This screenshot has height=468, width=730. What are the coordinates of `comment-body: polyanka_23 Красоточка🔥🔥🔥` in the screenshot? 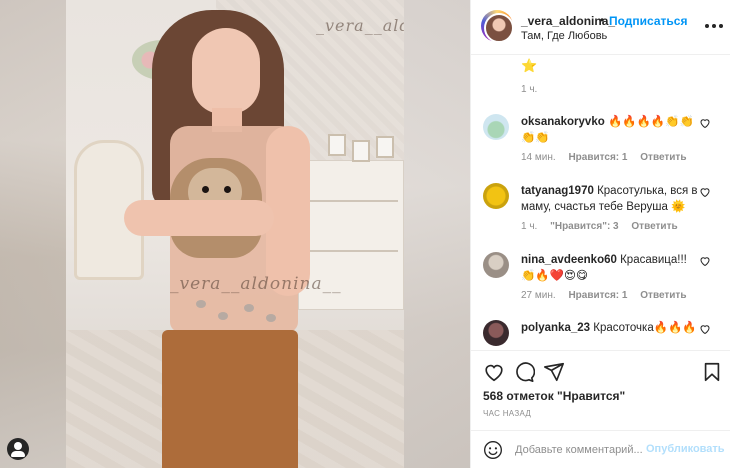 It's located at (611, 328).